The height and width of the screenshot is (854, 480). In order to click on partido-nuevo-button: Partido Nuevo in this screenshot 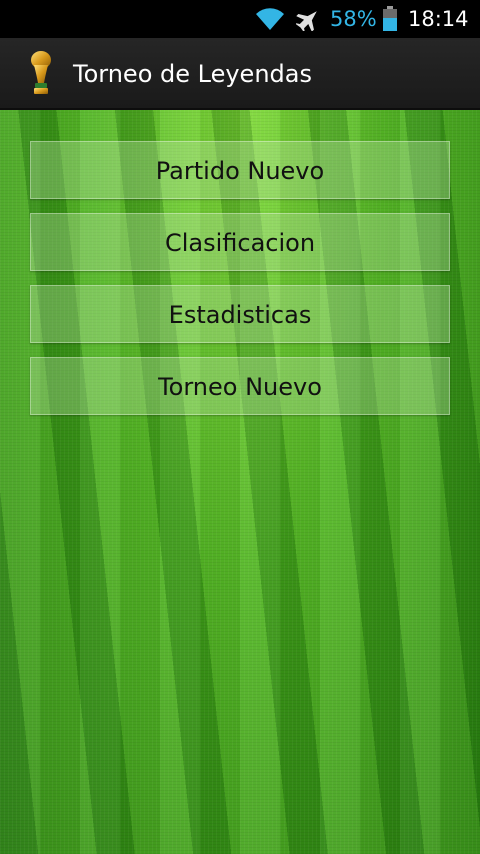, I will do `click(240, 170)`.